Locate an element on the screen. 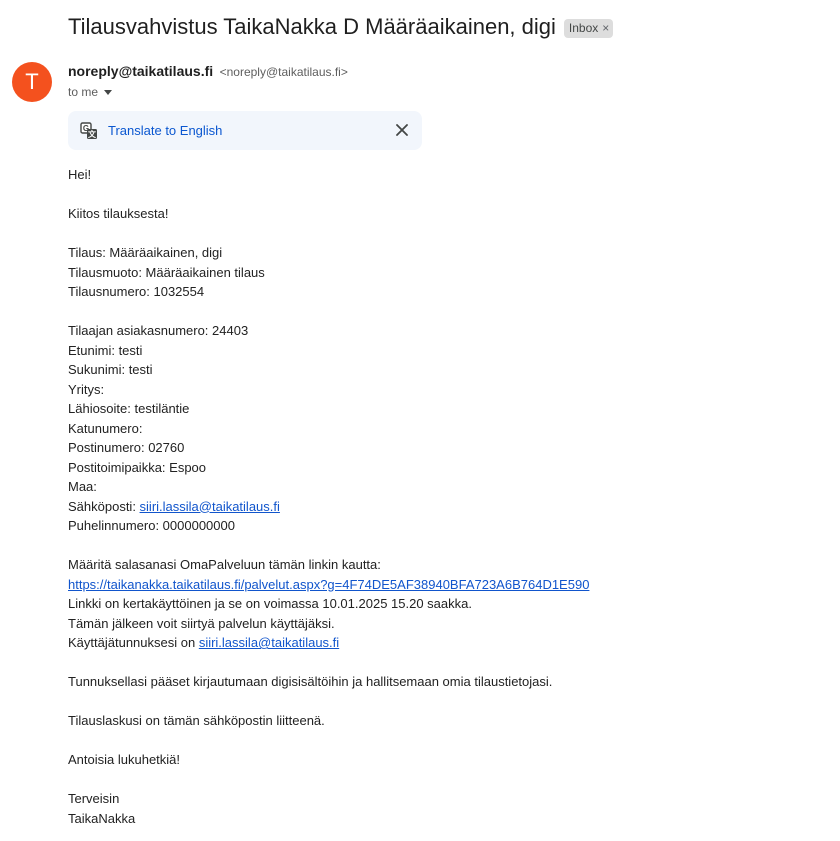  signature-text: TaikaNakka is located at coordinates (102, 818).